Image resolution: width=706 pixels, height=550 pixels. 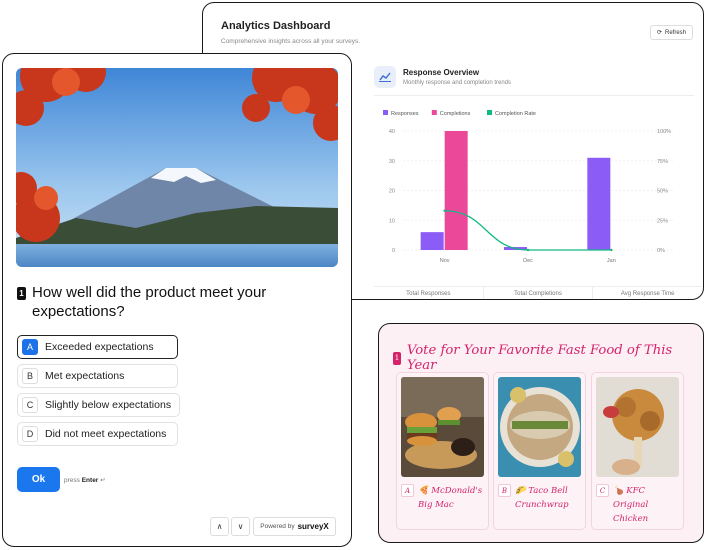 I want to click on refresh-label: Refresh, so click(x=675, y=32).